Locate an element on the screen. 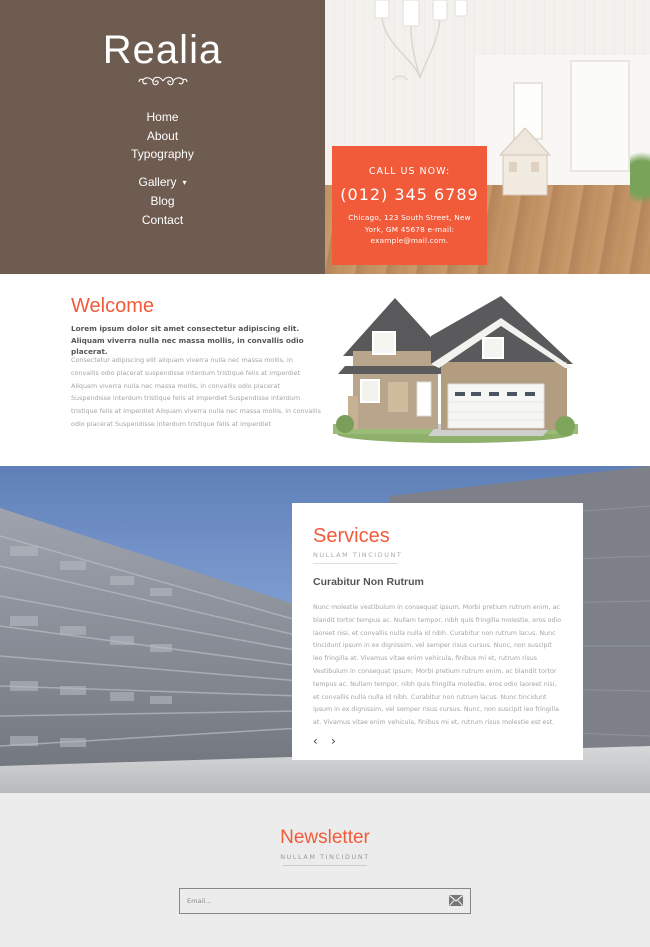 The height and width of the screenshot is (947, 650). chandelier is located at coordinates (421, 40).